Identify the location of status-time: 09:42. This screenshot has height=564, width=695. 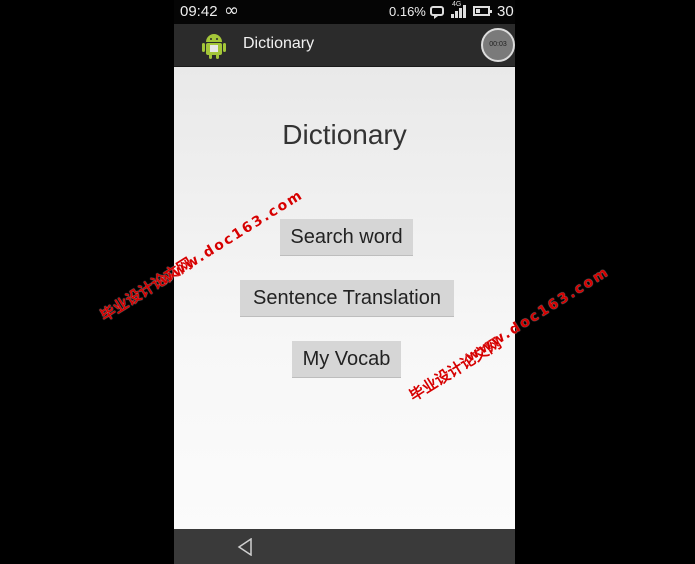
(199, 11).